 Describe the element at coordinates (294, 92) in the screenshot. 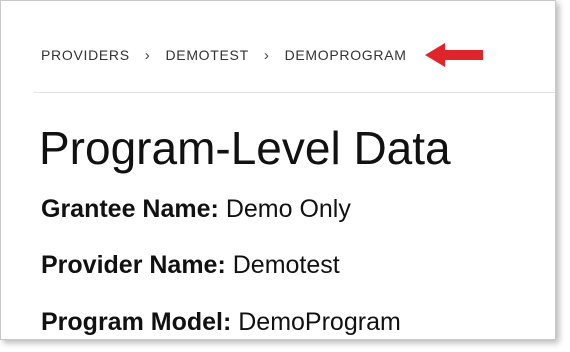

I see `divider` at that location.